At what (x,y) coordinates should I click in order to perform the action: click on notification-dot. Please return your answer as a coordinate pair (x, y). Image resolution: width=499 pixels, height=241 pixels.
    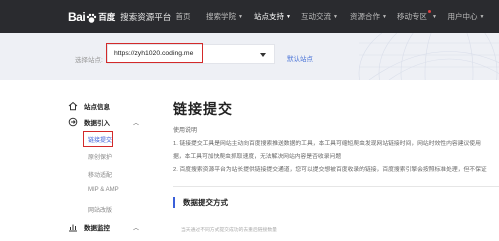
    Looking at the image, I should click on (429, 11).